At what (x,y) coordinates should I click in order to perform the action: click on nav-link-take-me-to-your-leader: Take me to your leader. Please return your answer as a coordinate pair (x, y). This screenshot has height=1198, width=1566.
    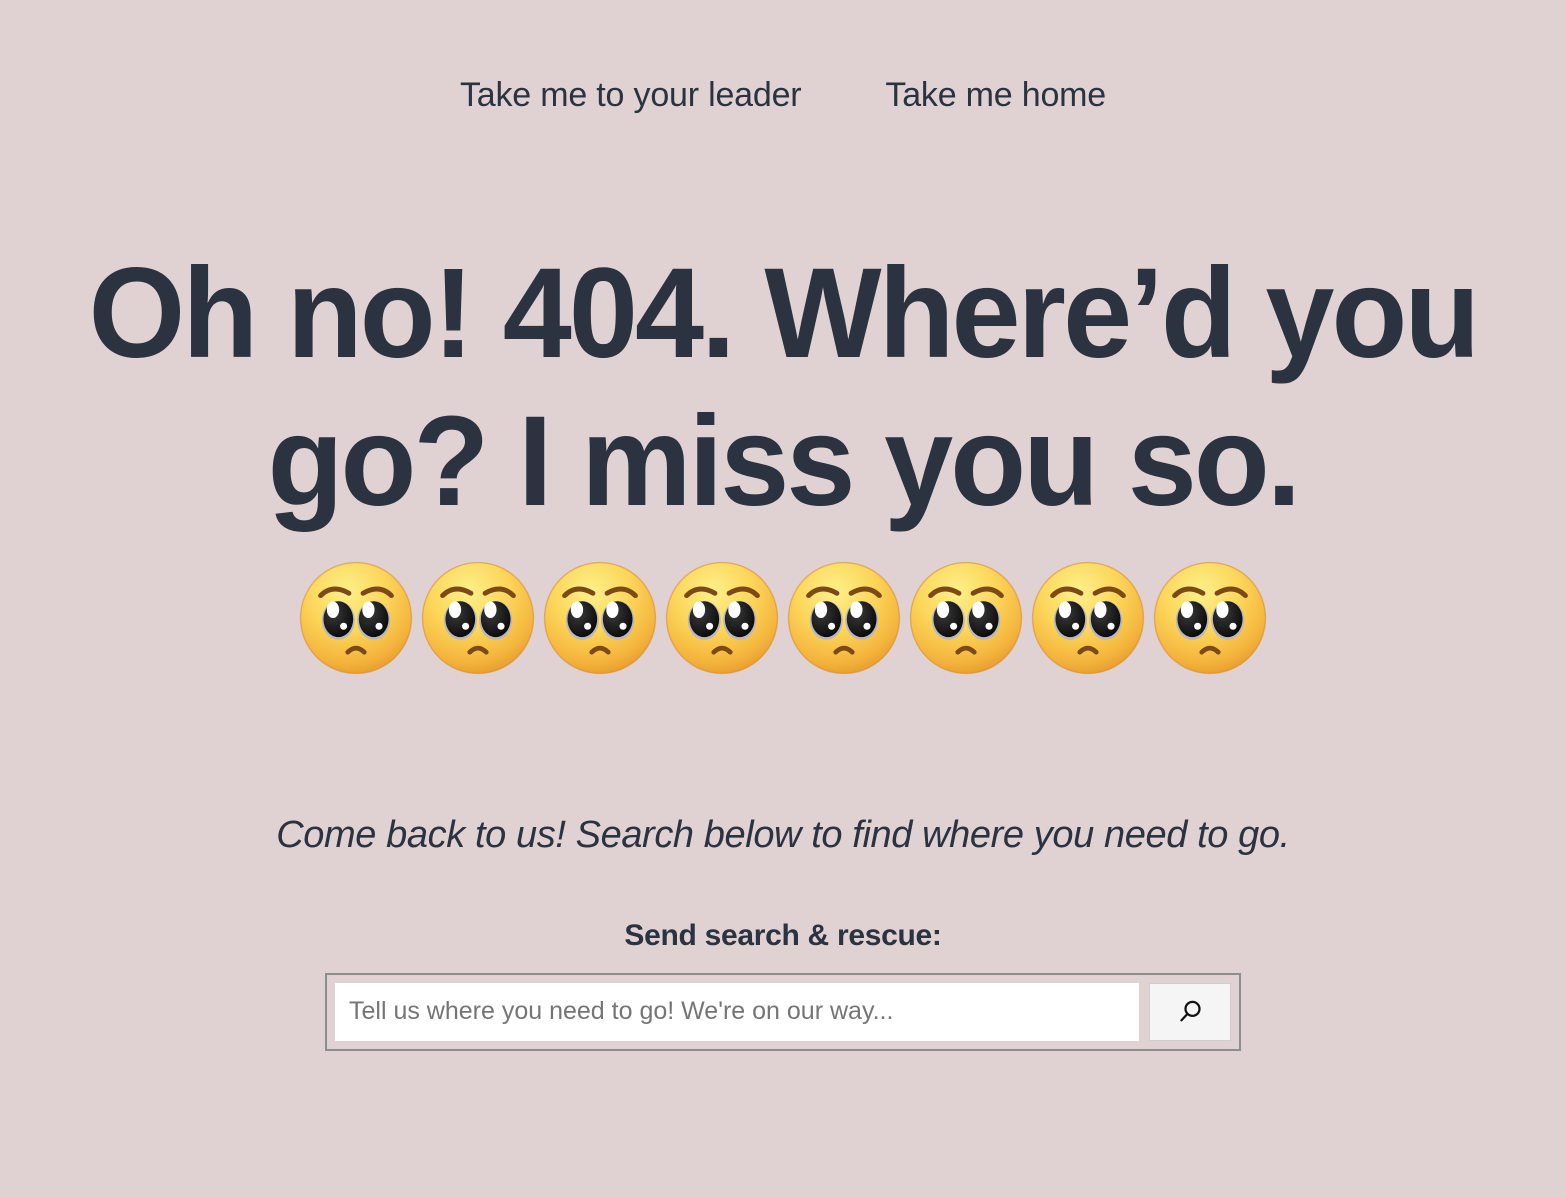
    Looking at the image, I should click on (631, 95).